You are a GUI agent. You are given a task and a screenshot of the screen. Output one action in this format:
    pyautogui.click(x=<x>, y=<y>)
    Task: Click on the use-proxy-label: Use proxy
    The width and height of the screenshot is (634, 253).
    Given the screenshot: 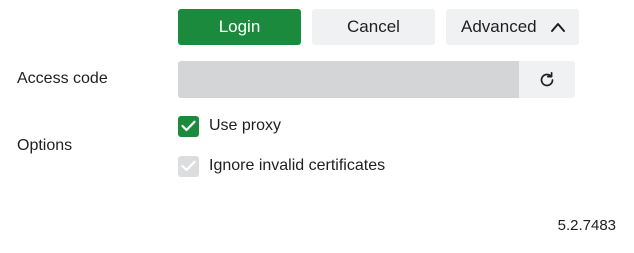 What is the action you would take?
    pyautogui.click(x=245, y=125)
    